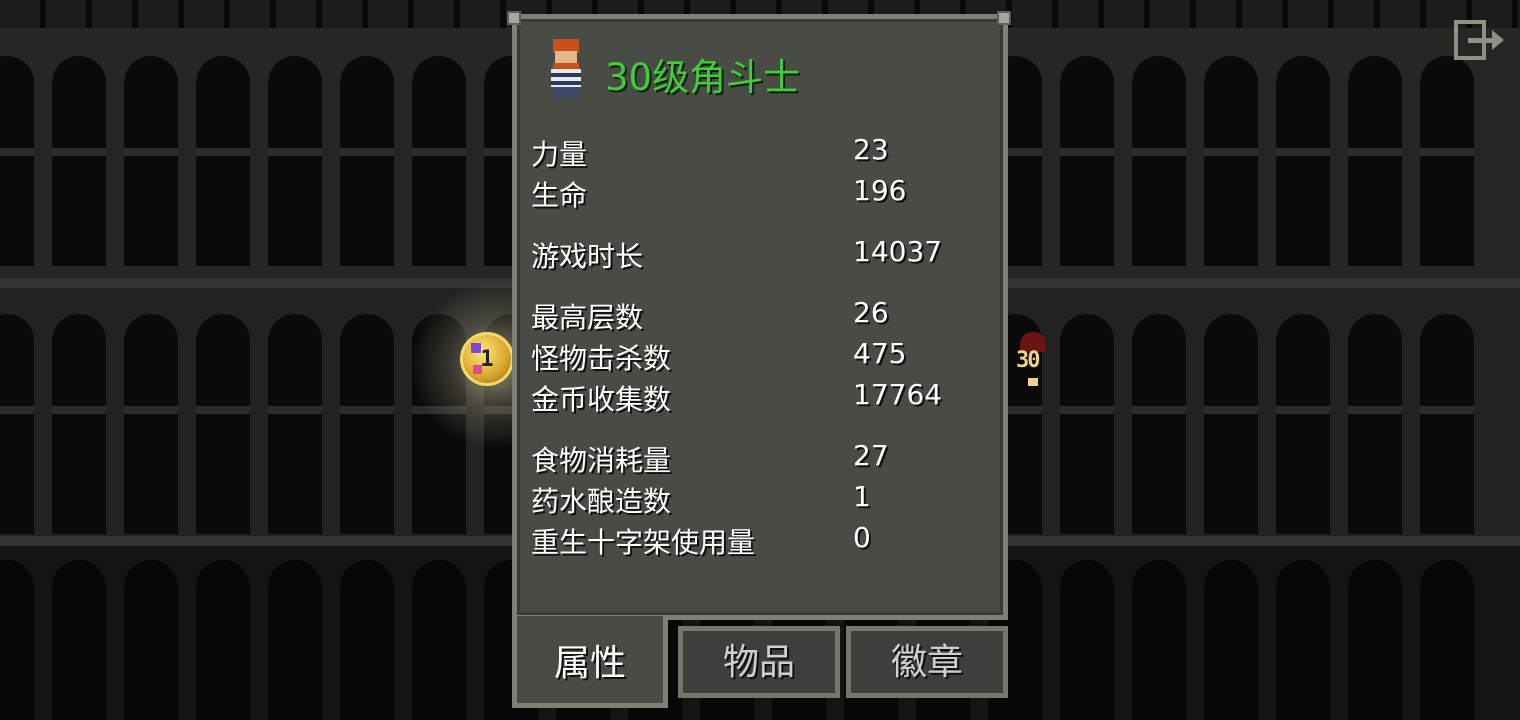 The width and height of the screenshot is (1520, 720). What do you see at coordinates (761, 194) in the screenshot?
I see `stat-row-health: 生命 196` at bounding box center [761, 194].